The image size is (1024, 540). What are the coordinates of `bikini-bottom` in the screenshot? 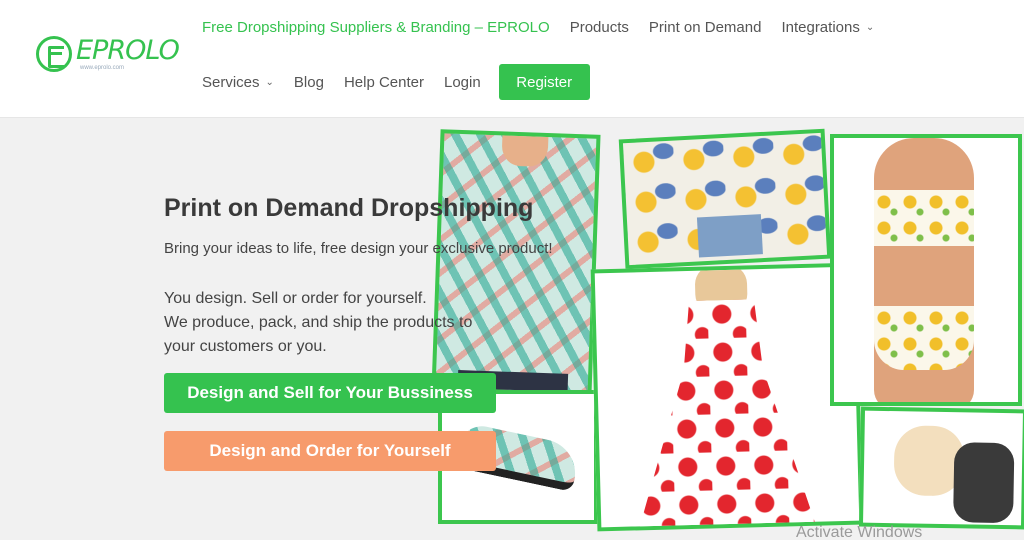 It's located at (924, 338).